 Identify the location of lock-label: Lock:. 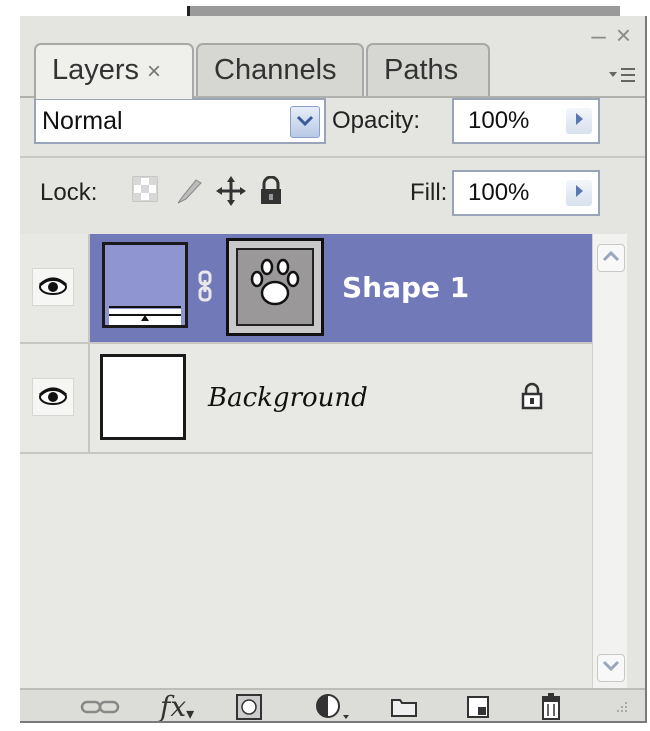
(69, 192).